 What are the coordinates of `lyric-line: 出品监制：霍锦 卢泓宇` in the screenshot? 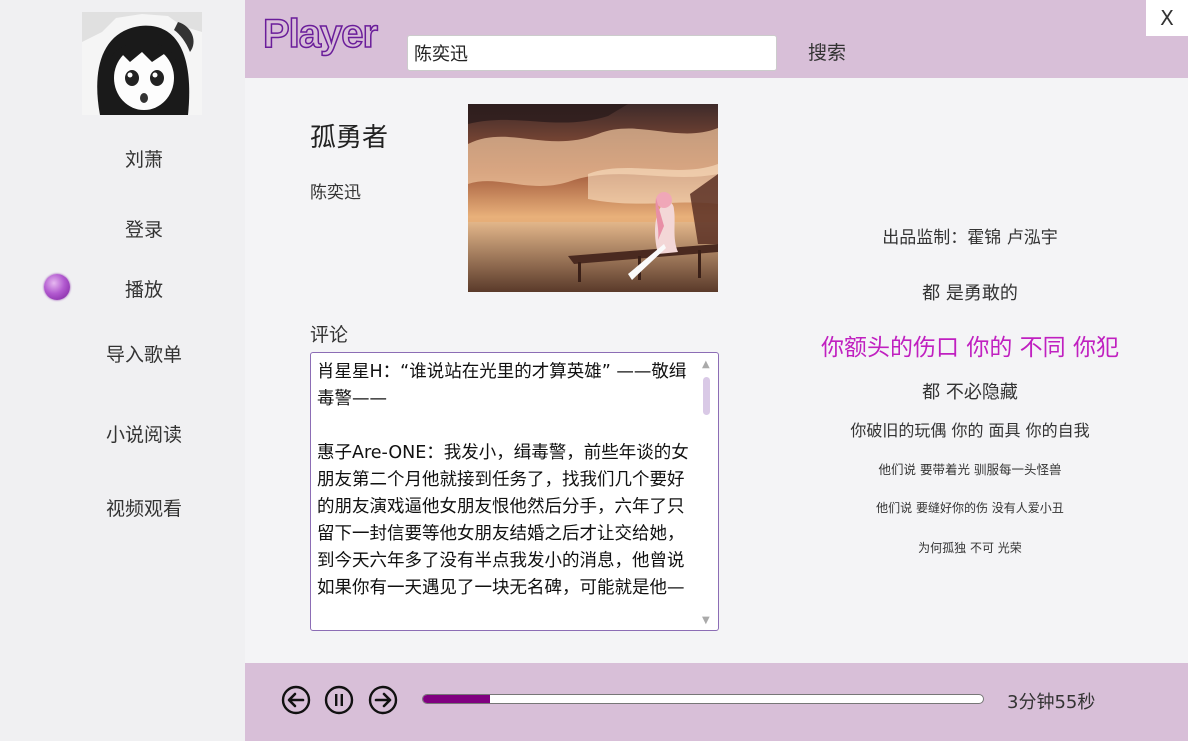 It's located at (970, 238).